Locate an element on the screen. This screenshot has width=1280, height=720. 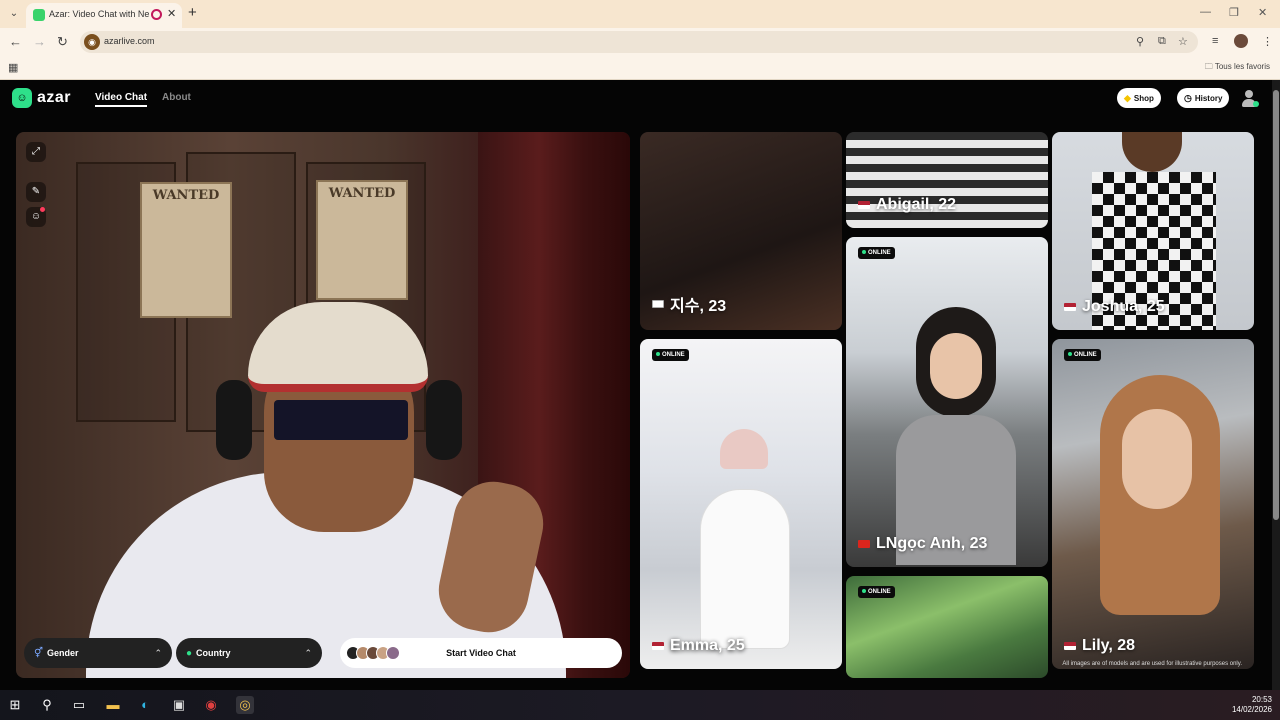
gem-icon: ◆ is located at coordinates (1127, 97).